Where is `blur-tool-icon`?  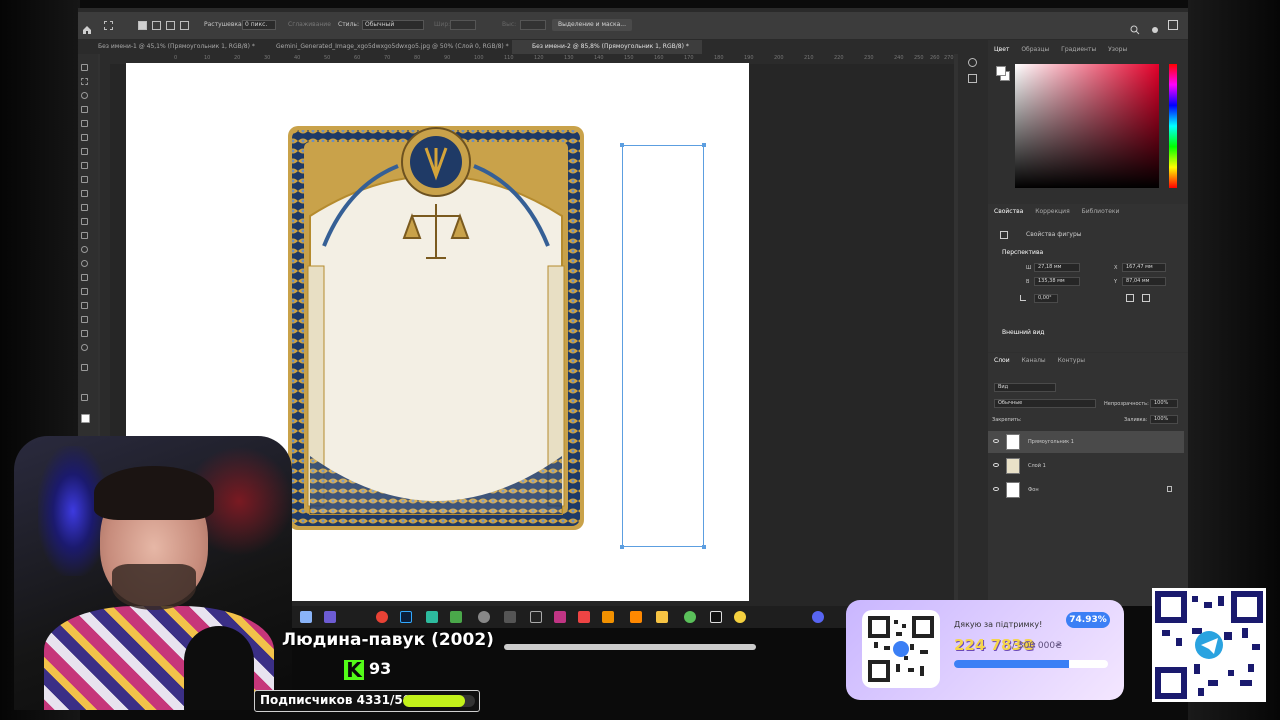
blur-tool-icon is located at coordinates (84, 249).